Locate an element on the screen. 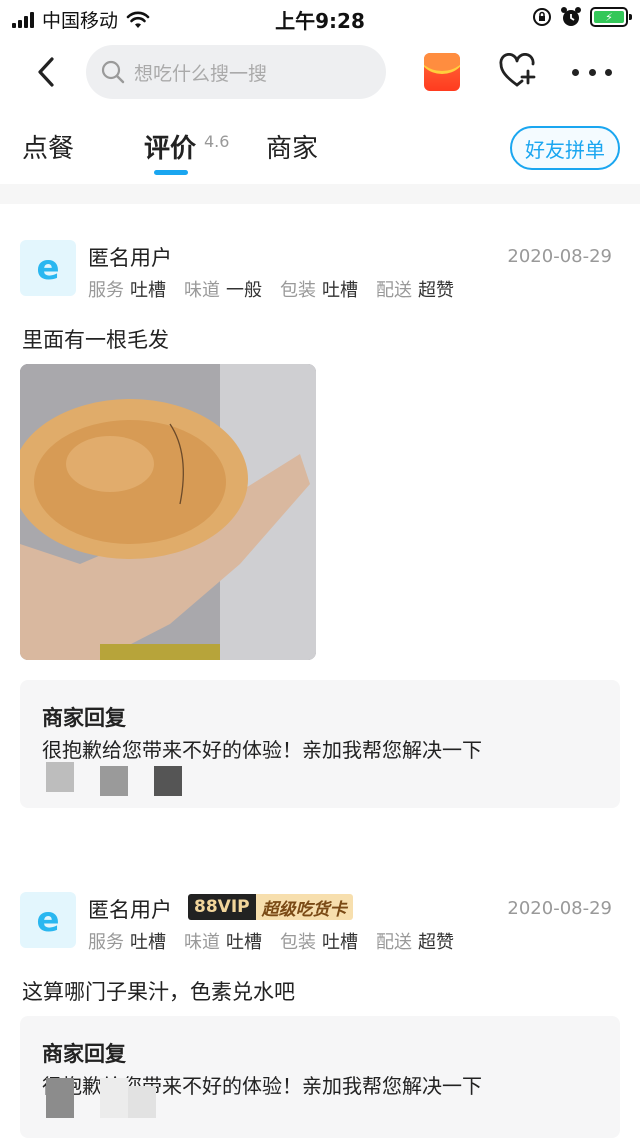  tab-active-indicator is located at coordinates (171, 172).